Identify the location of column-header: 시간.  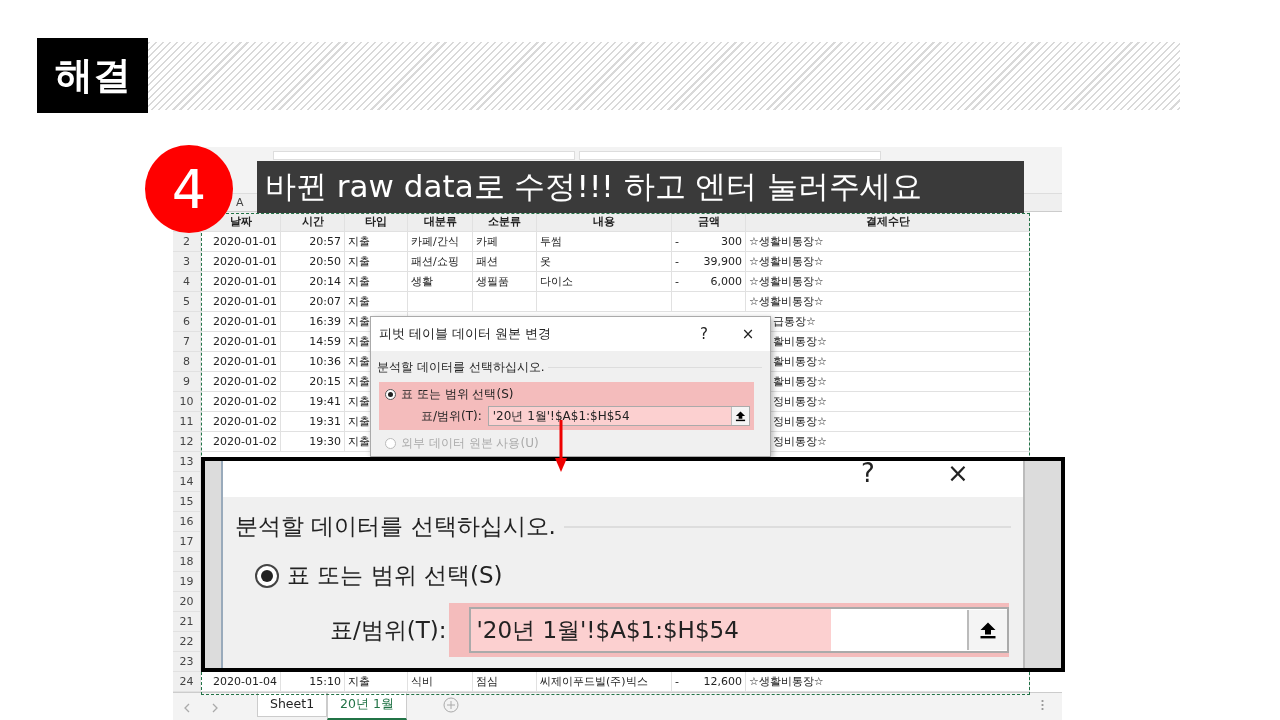
(313, 222).